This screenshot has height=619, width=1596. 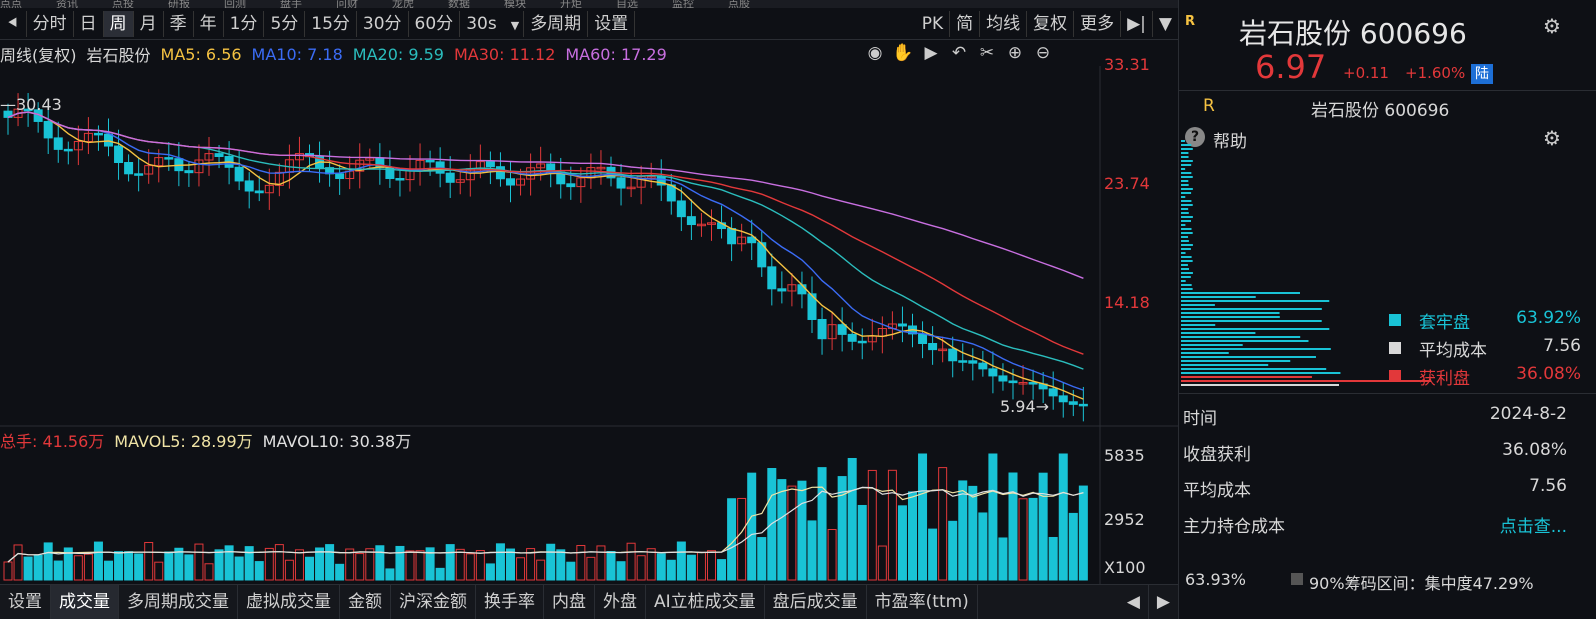 What do you see at coordinates (510, 602) in the screenshot?
I see `indicator-tab: 换手率` at bounding box center [510, 602].